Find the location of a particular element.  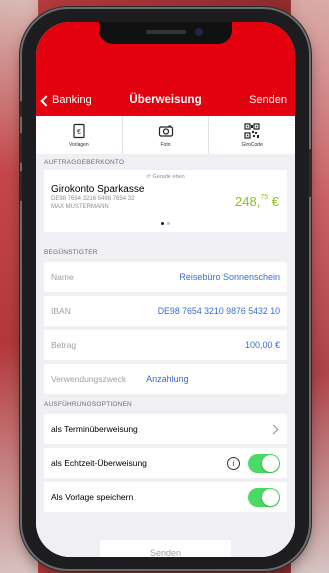

account-owner: MAX MUSTERMANN is located at coordinates (80, 207).